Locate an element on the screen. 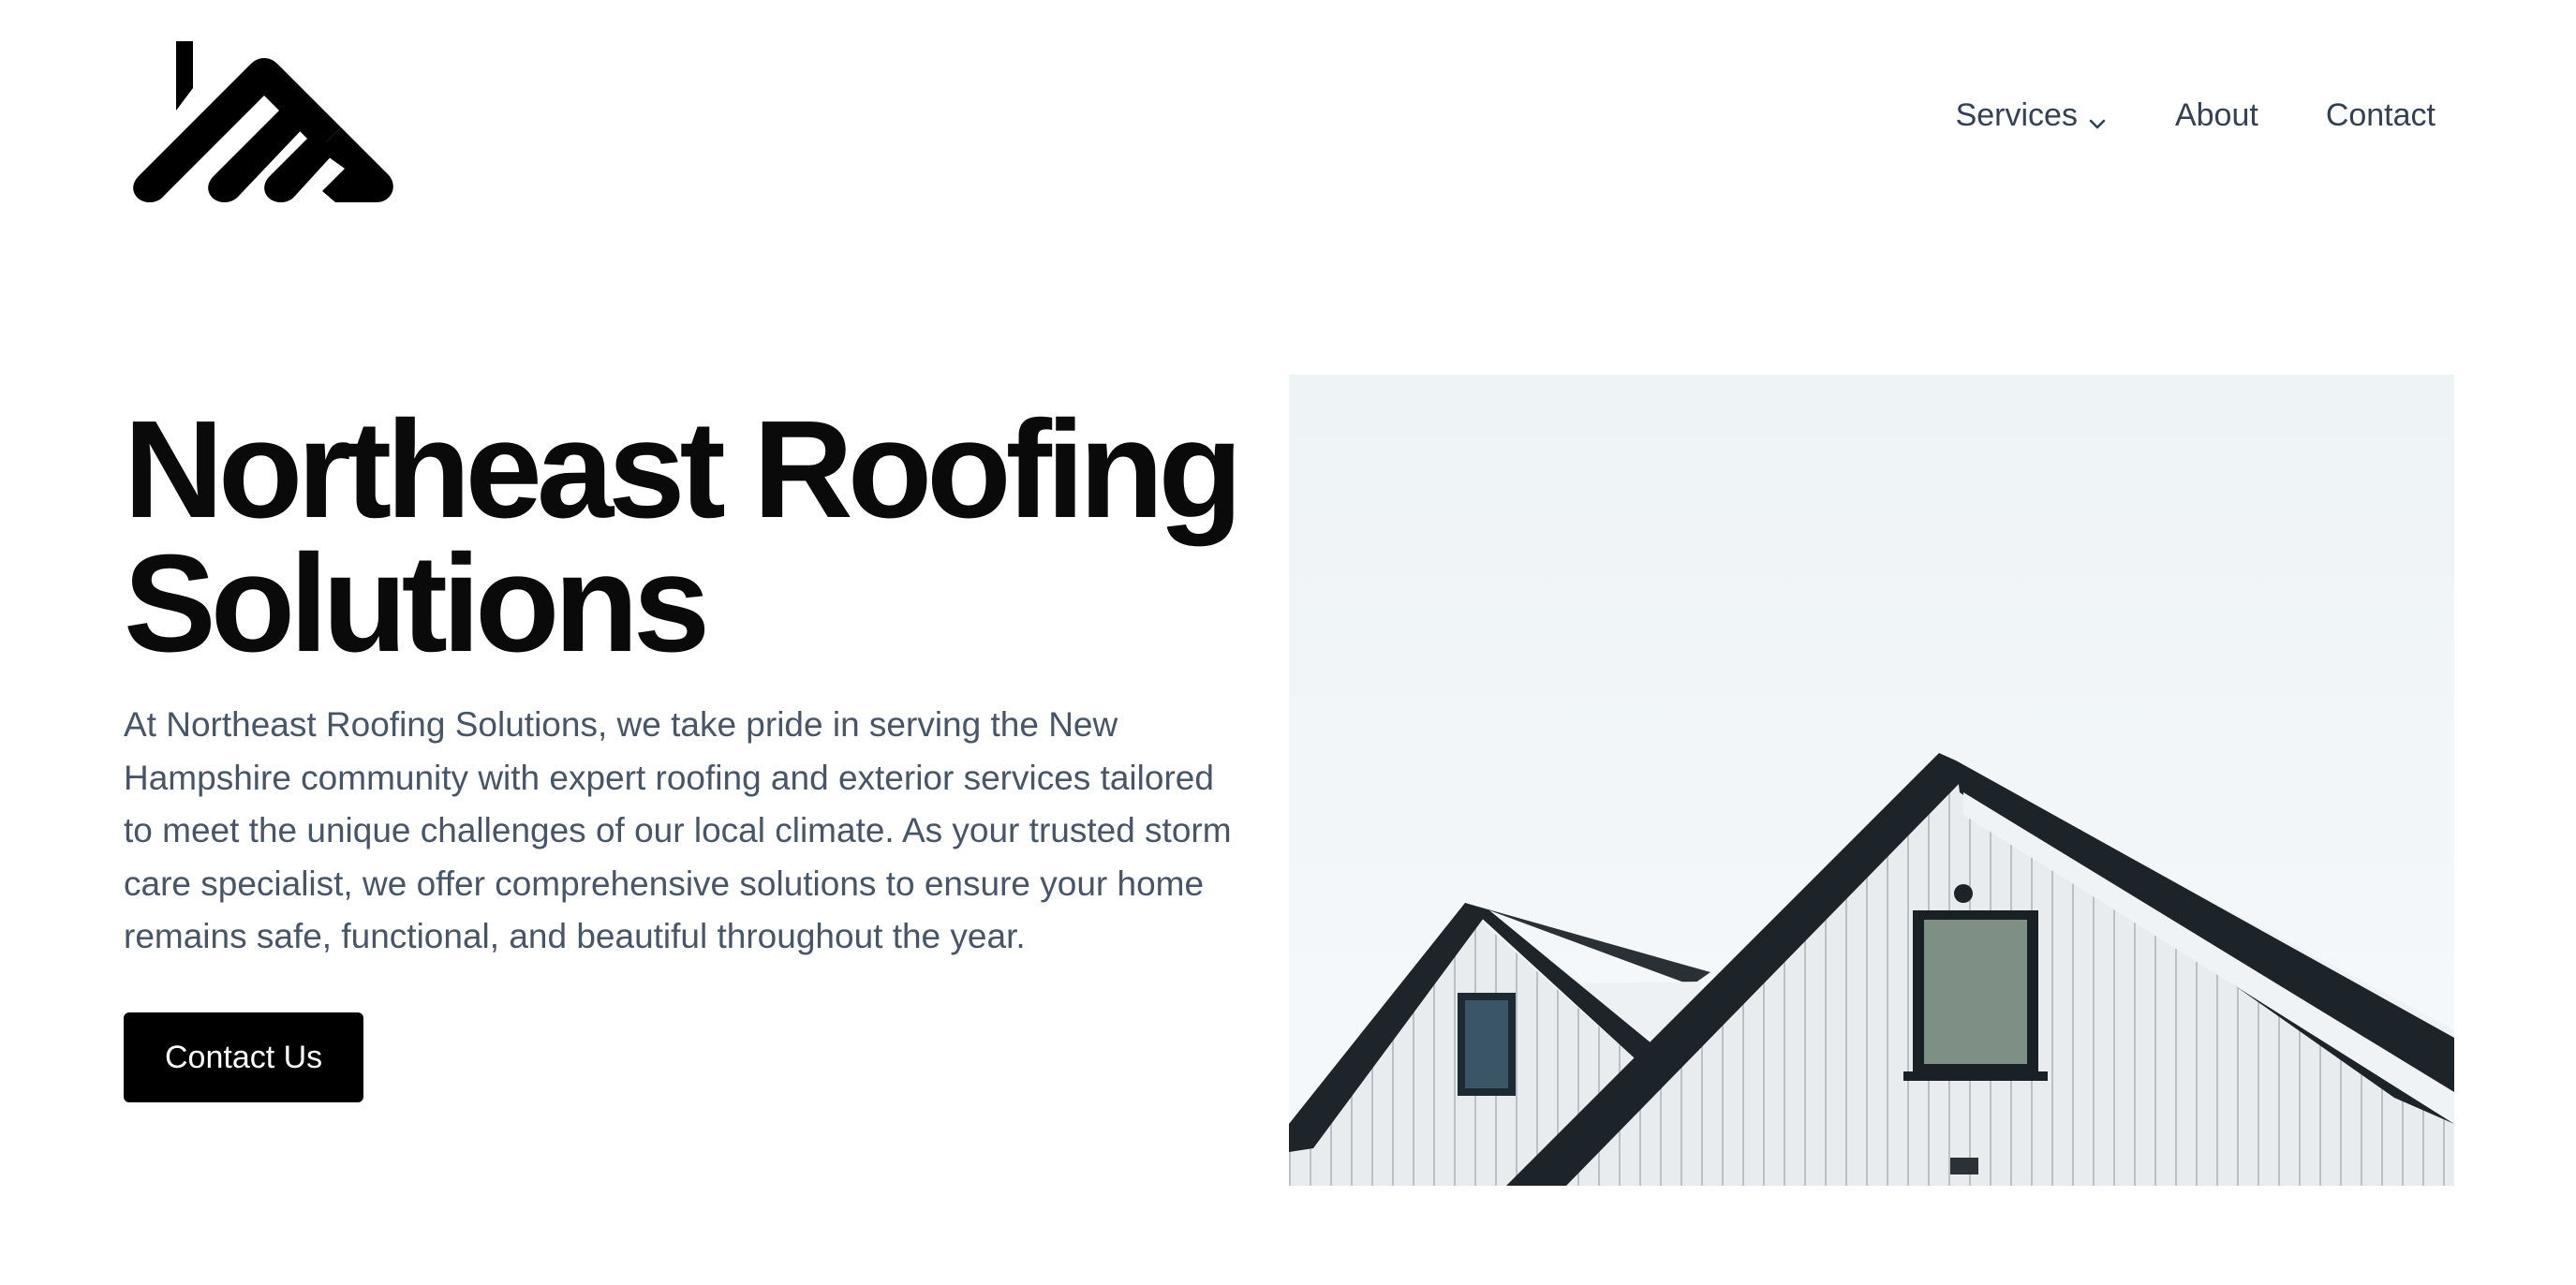 This screenshot has width=2576, height=1285. nav-services: Services is located at coordinates (2032, 115).